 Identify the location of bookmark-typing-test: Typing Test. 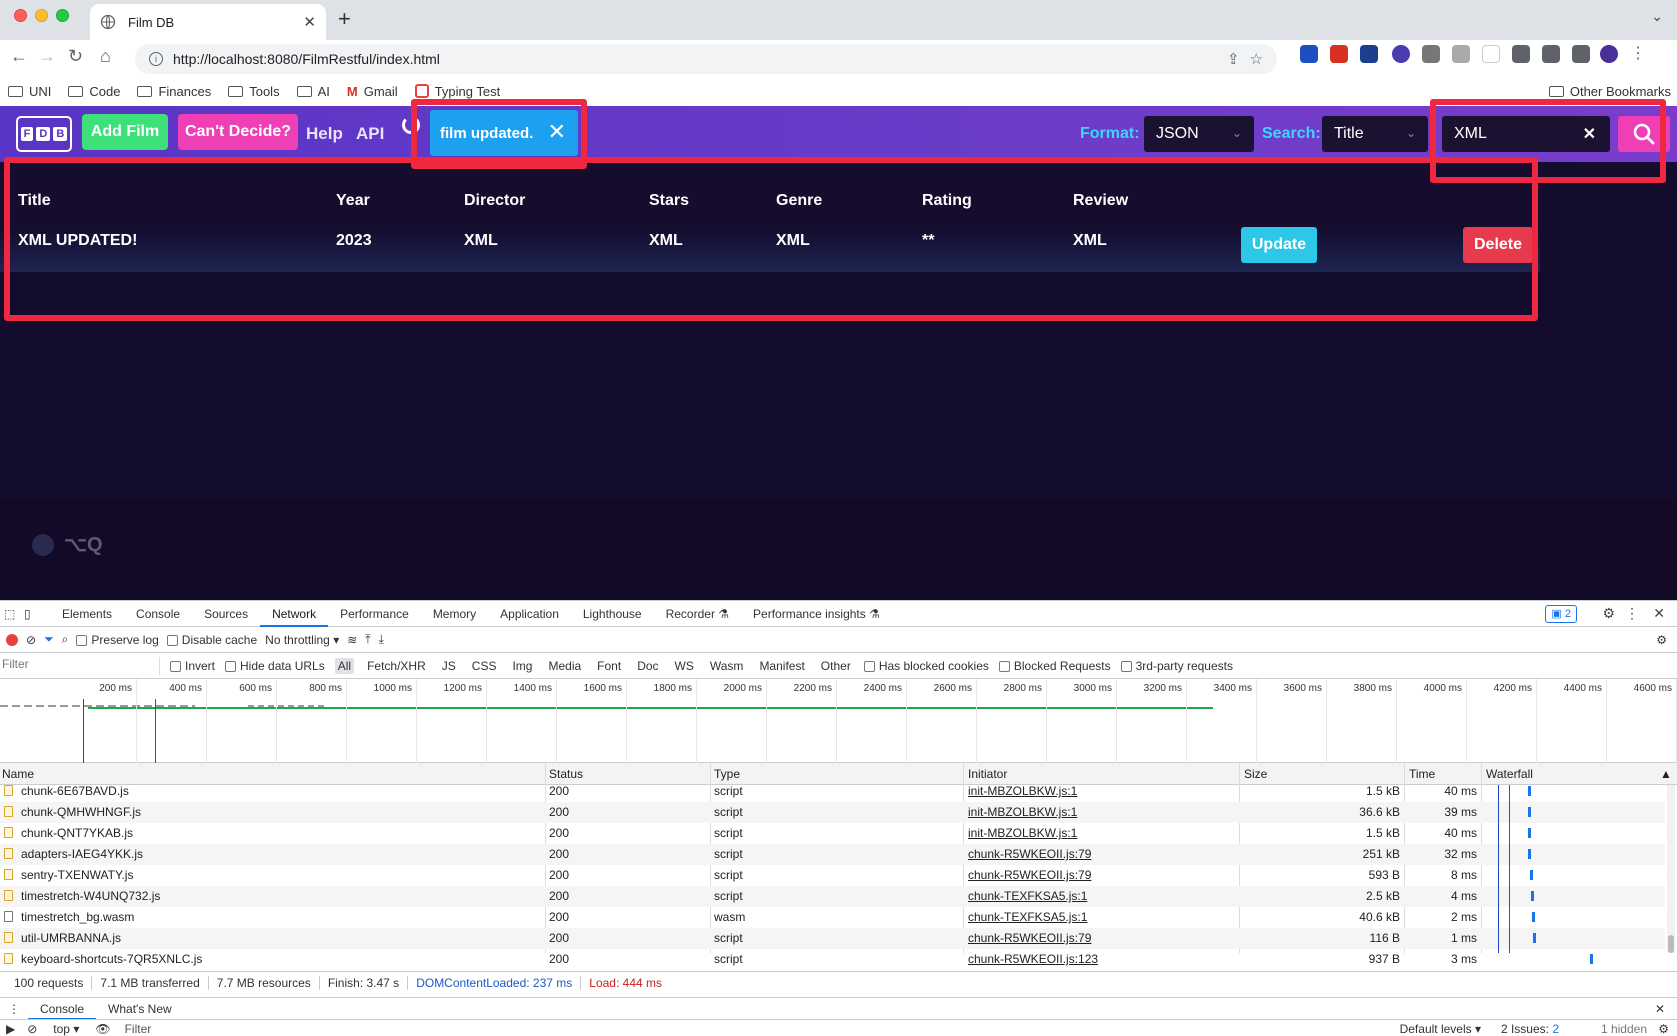
(457, 91).